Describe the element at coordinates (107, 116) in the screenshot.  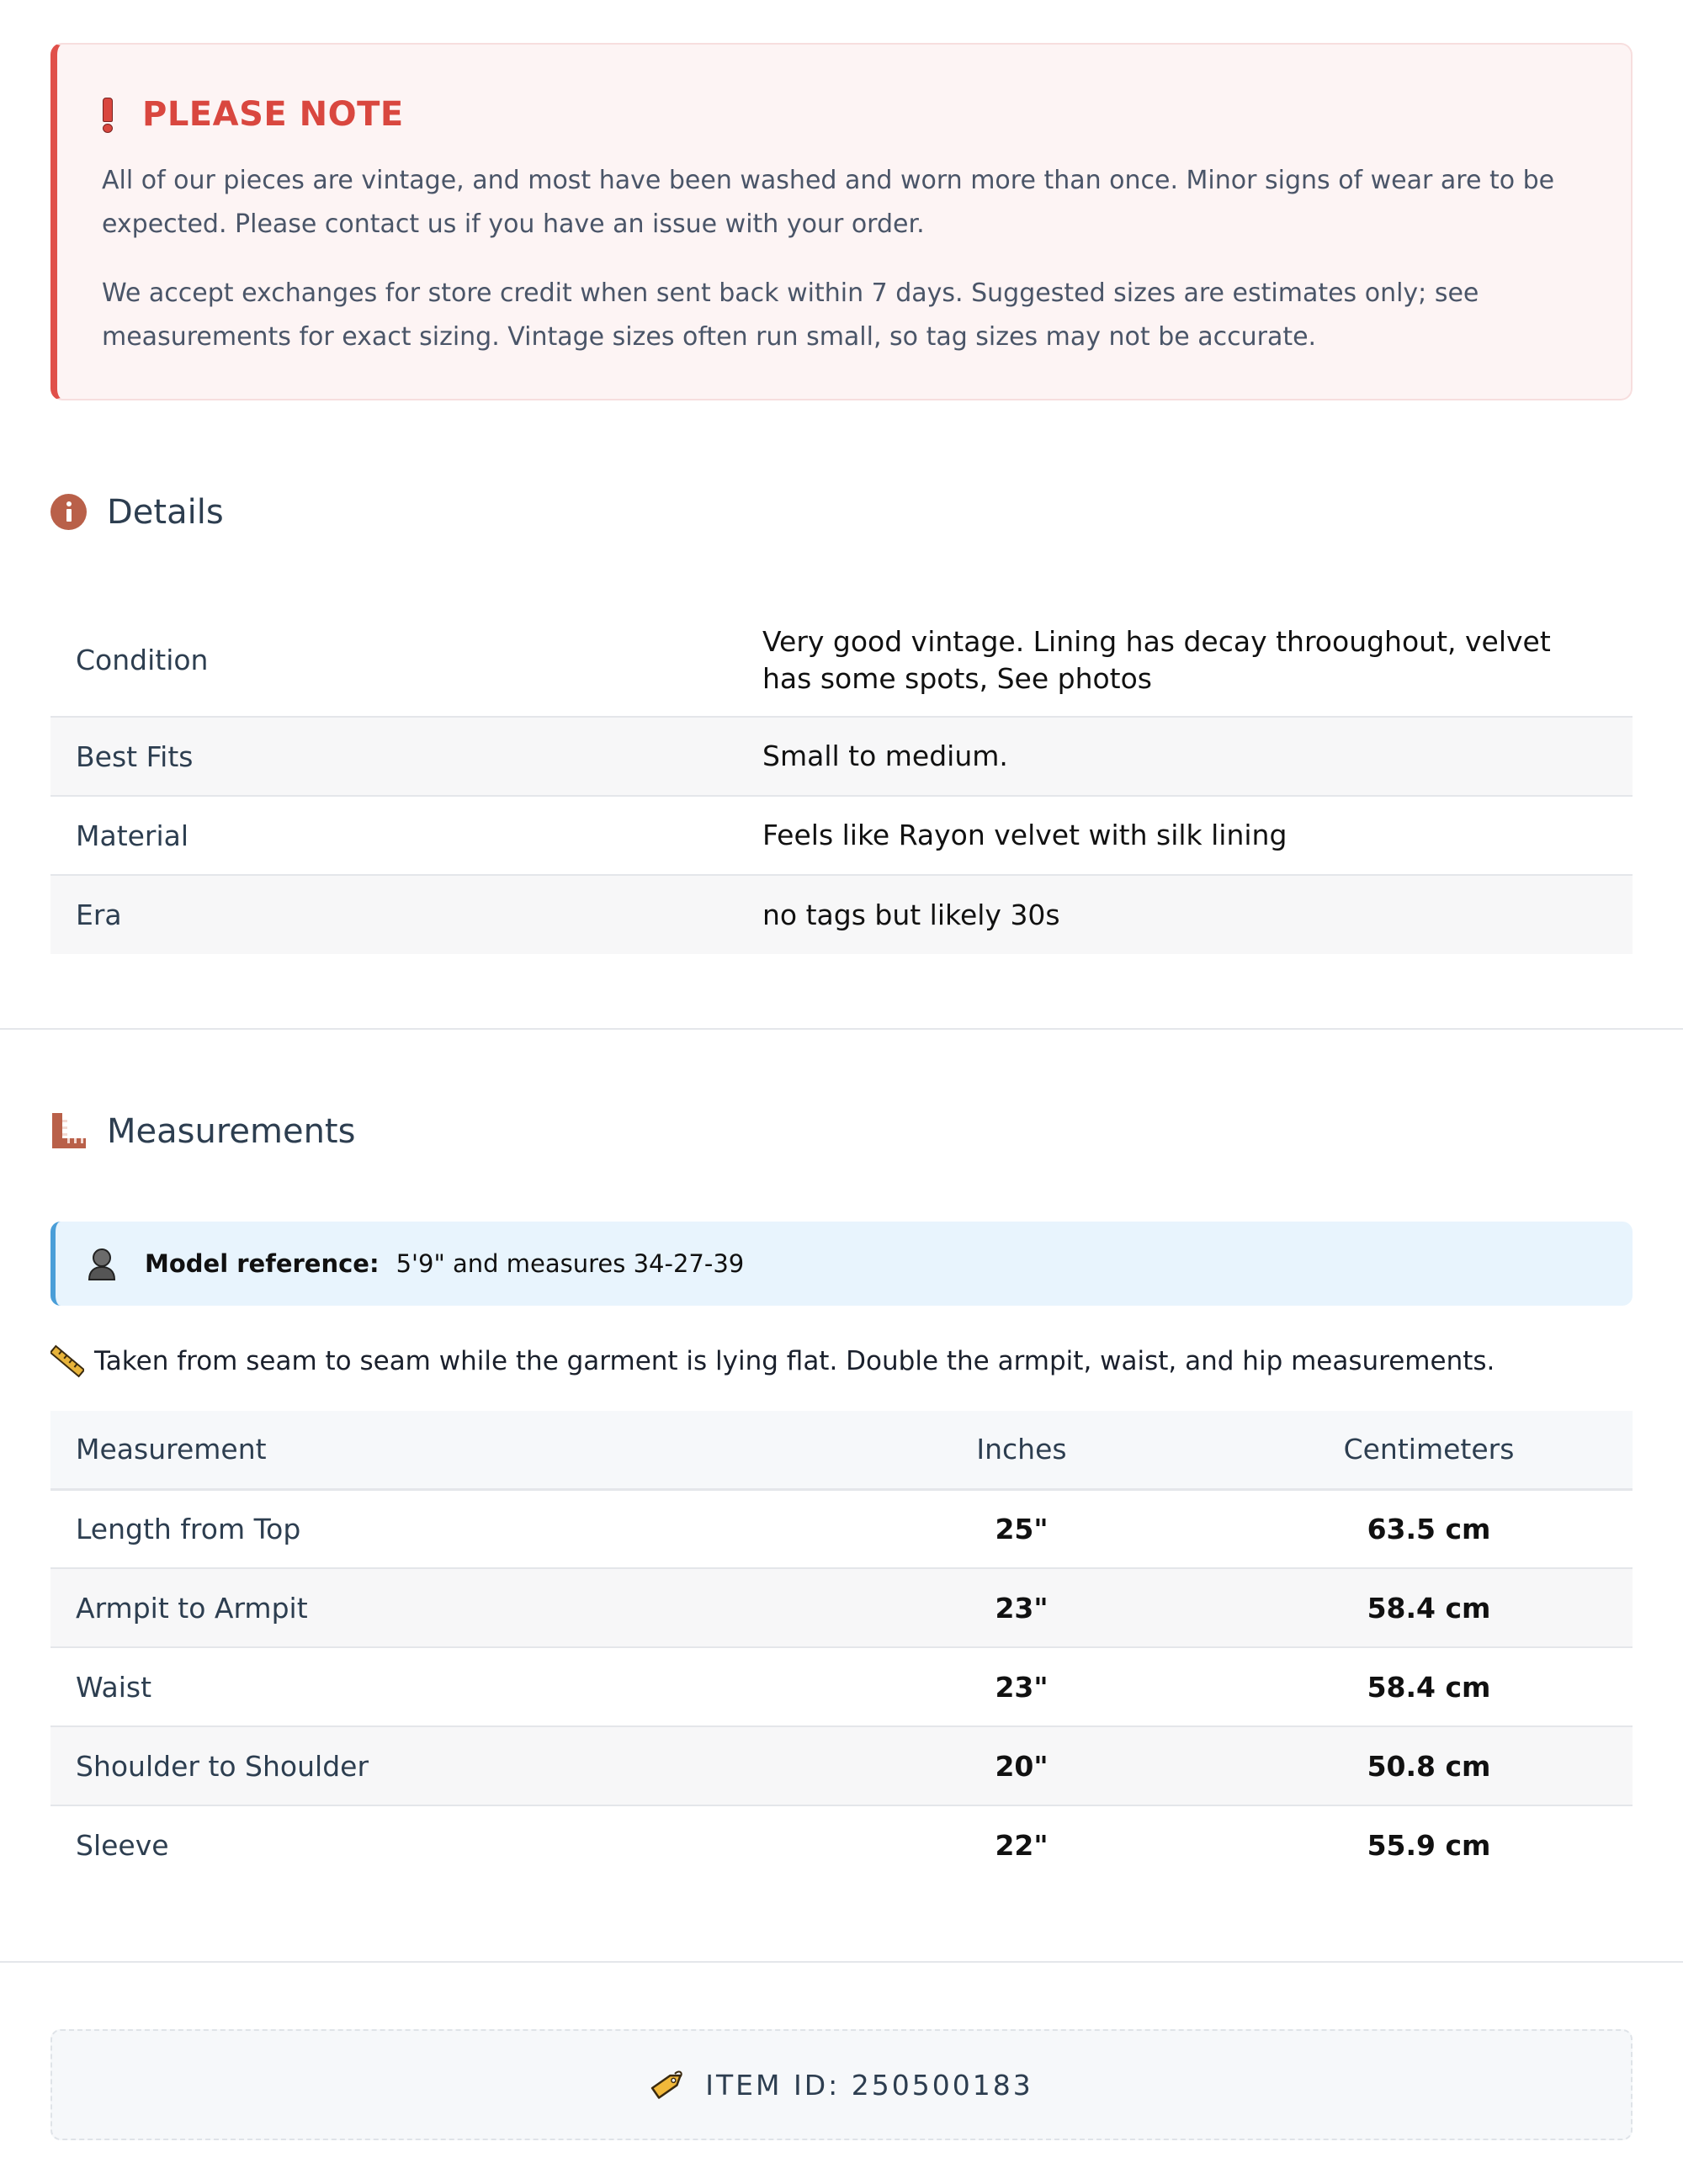
I see `exclamation-icon` at that location.